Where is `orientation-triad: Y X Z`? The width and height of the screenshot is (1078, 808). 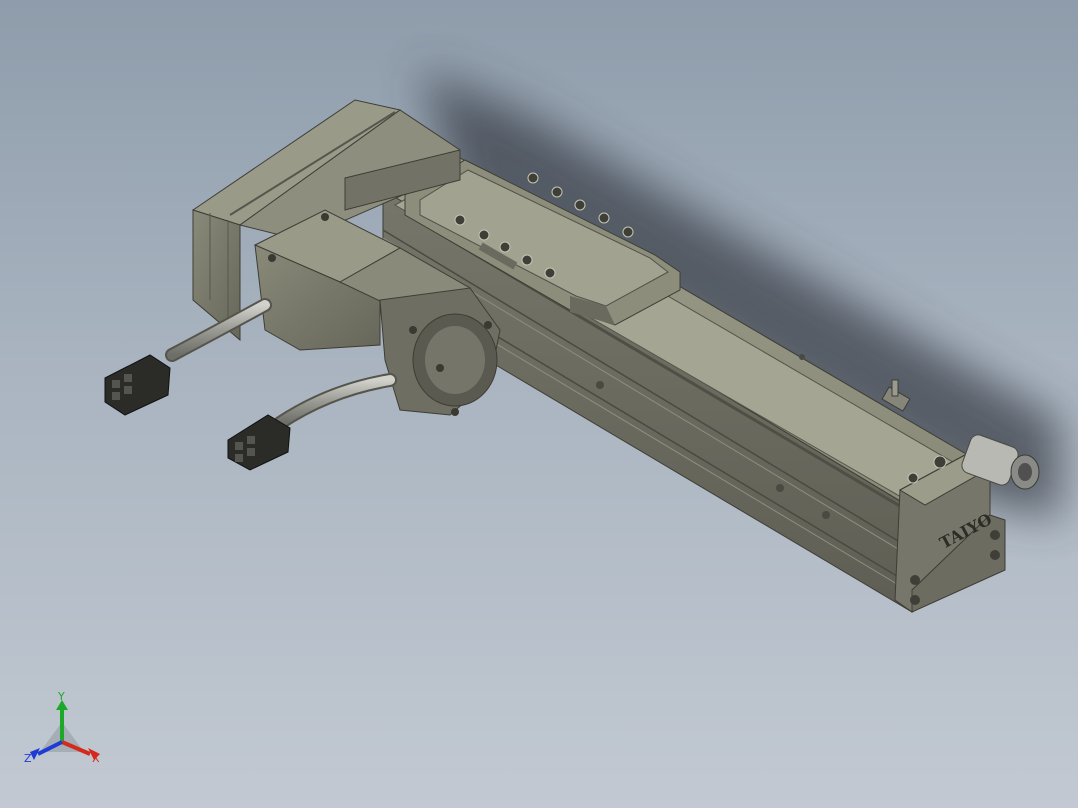 orientation-triad: Y X Z is located at coordinates (67, 730).